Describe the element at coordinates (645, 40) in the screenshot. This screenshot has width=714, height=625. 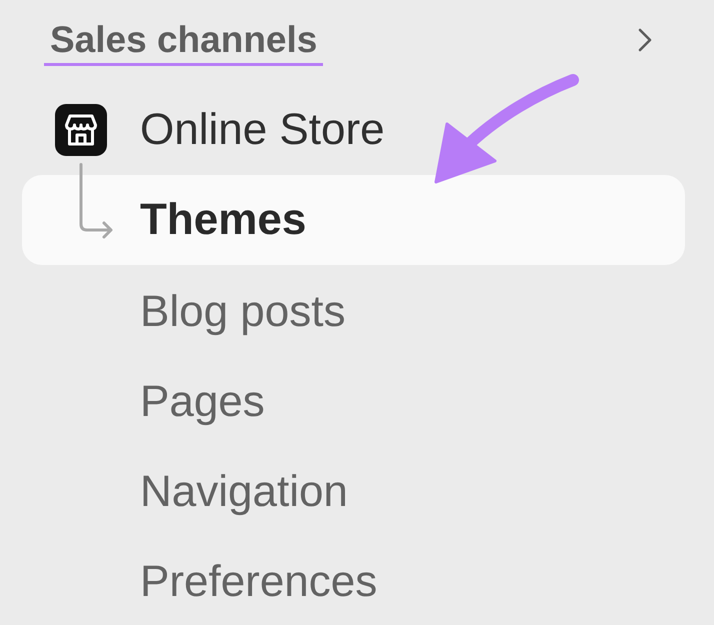
I see `chevron-right-icon` at that location.